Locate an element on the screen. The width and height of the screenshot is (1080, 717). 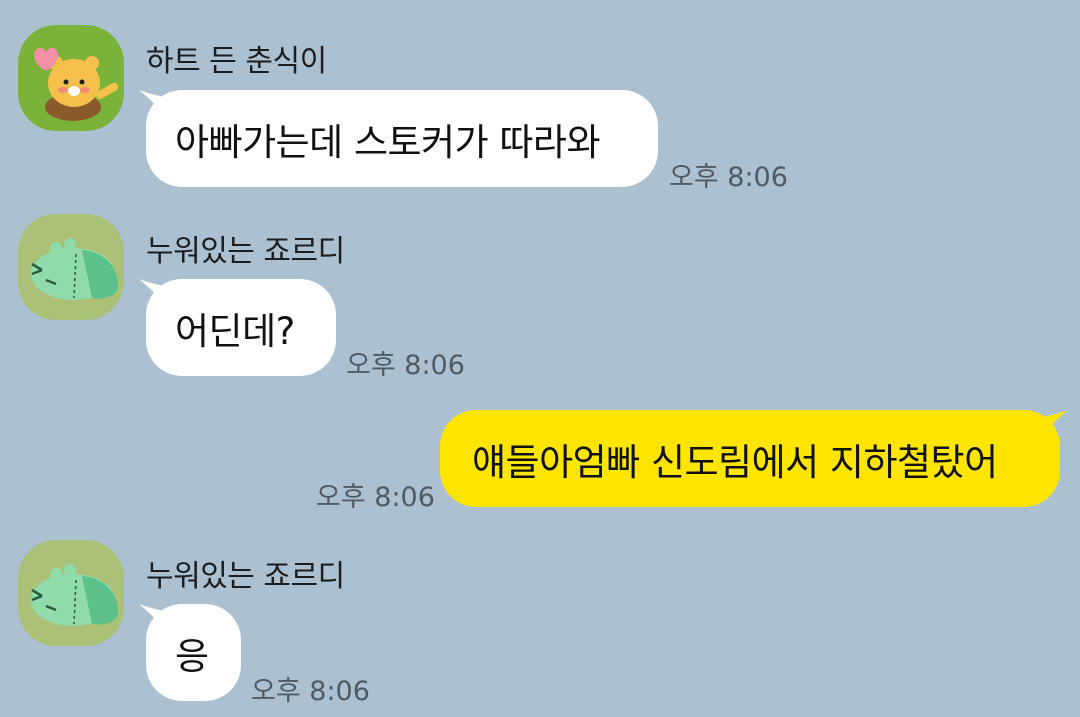
message-text: 아빠가는데 스토커가 따라와 is located at coordinates (388, 142).